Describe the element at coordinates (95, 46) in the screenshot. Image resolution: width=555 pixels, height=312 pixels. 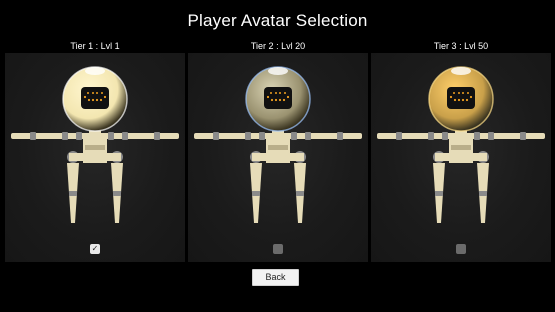
I see `tier-1-label: Tier 1 : Lvl 1` at that location.